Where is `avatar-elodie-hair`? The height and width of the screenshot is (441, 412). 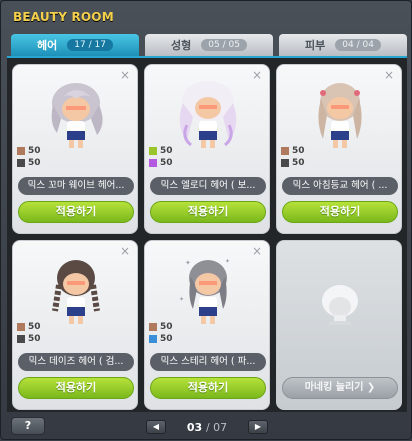
avatar-elodie-hair is located at coordinates (208, 114).